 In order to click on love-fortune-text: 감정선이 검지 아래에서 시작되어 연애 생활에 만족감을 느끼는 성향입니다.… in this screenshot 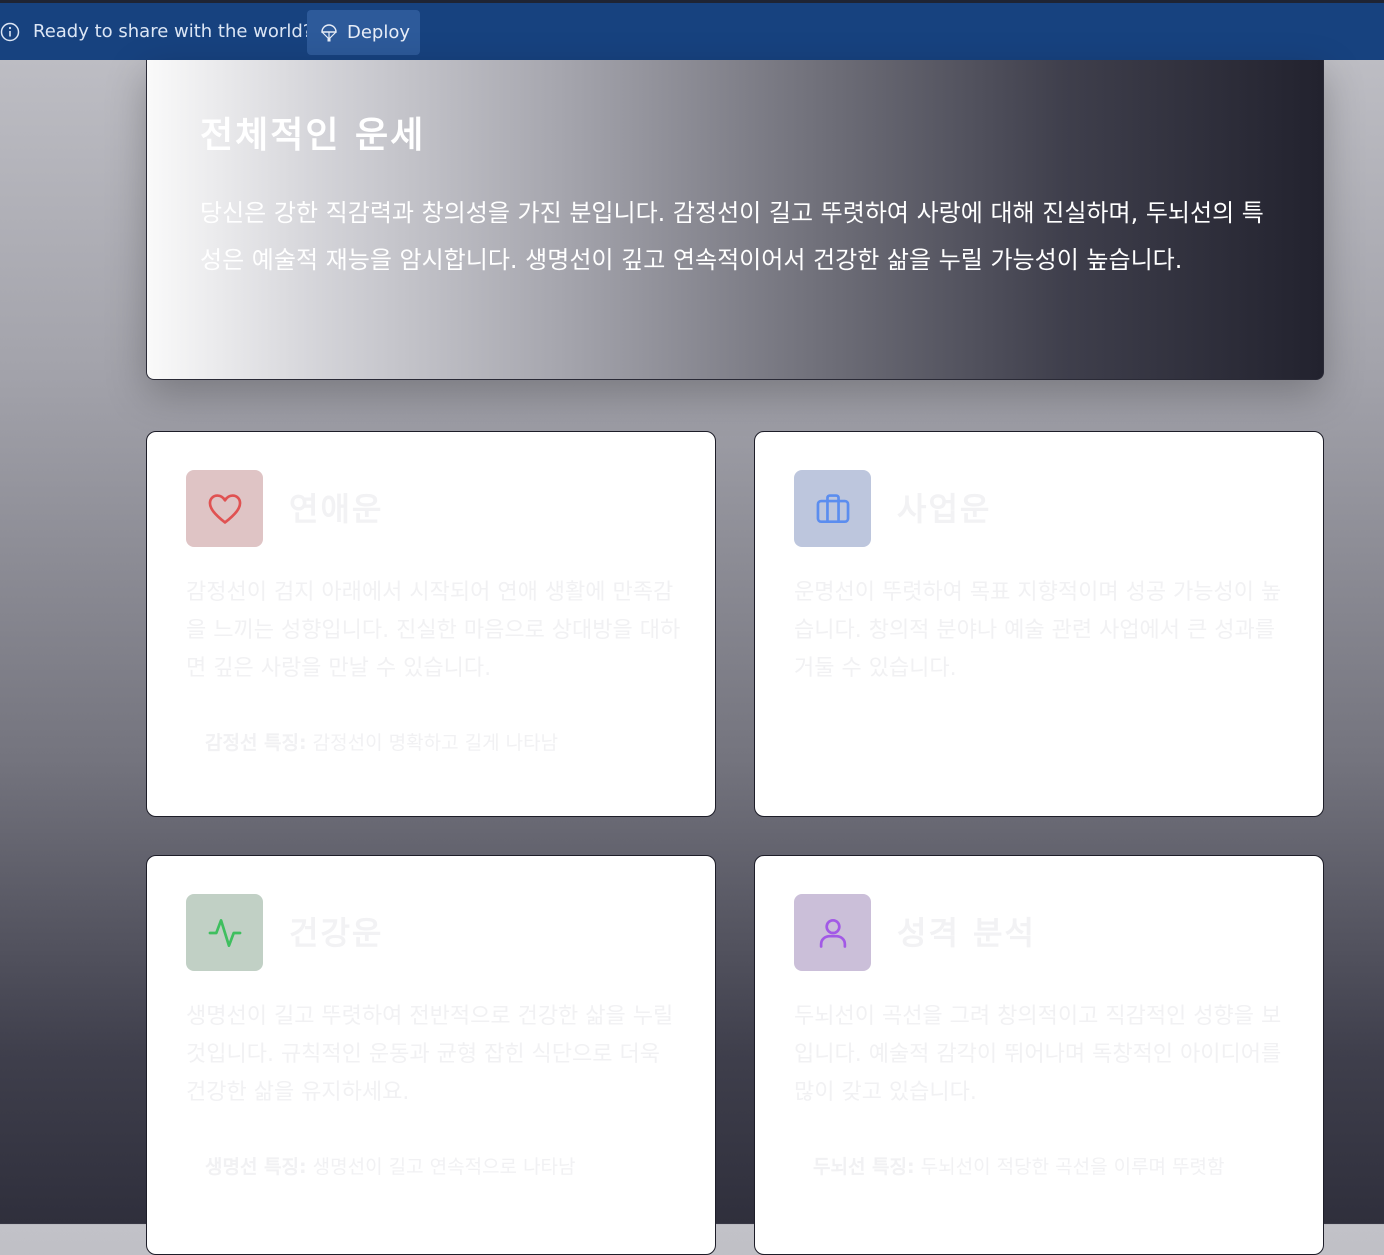, I will do `click(433, 630)`.